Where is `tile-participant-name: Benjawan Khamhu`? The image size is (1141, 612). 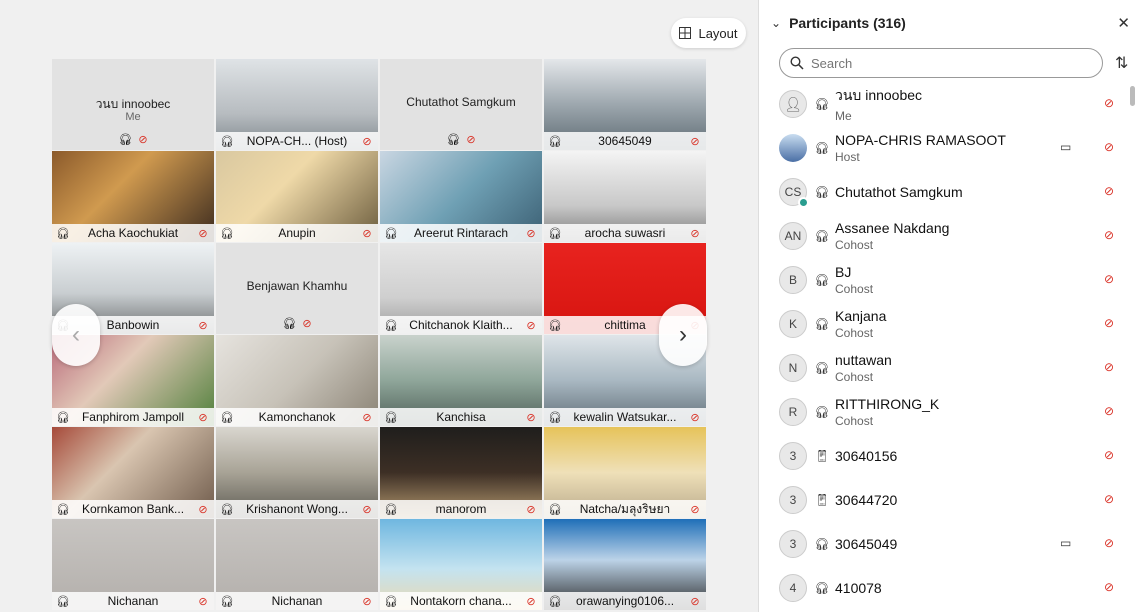 tile-participant-name: Benjawan Khamhu is located at coordinates (297, 286).